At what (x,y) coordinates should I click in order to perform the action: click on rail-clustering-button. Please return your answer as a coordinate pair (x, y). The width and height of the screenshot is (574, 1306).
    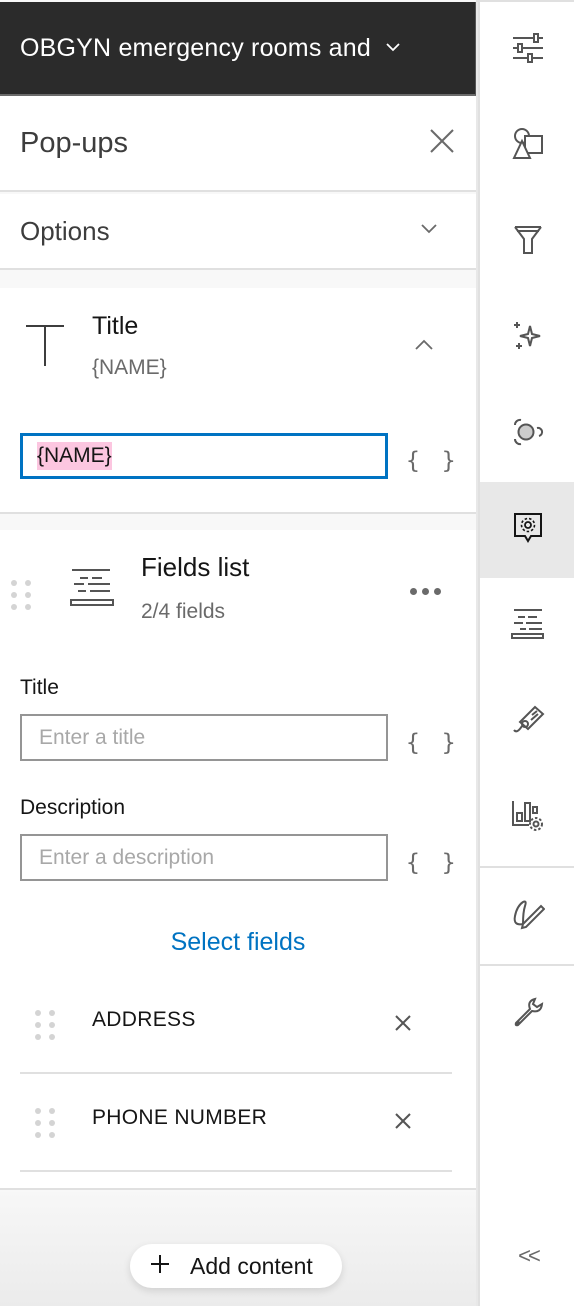
    Looking at the image, I should click on (527, 434).